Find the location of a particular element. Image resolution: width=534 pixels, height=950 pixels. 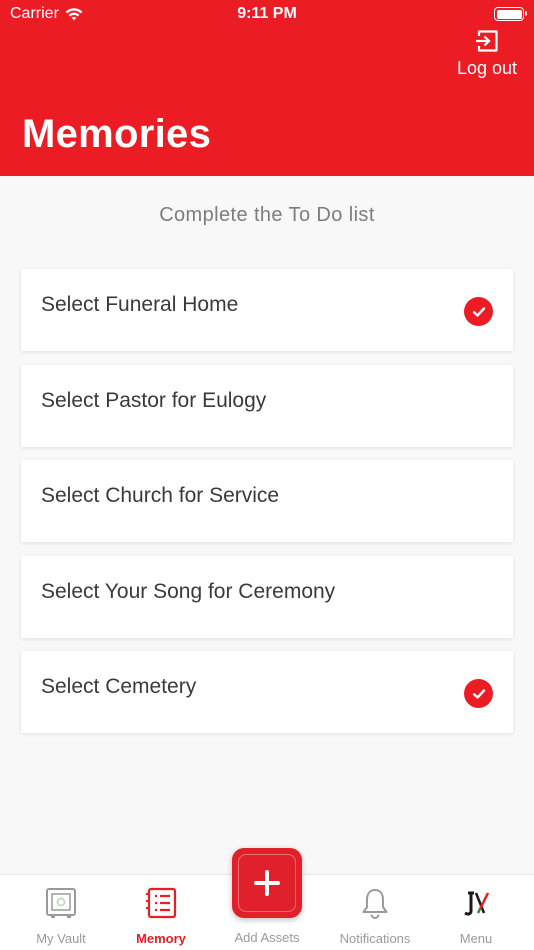

page-title: Memories is located at coordinates (117, 134).